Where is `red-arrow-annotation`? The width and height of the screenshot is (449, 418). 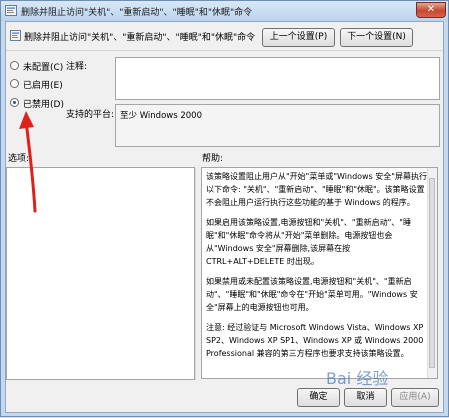
red-arrow-annotation is located at coordinates (28, 162).